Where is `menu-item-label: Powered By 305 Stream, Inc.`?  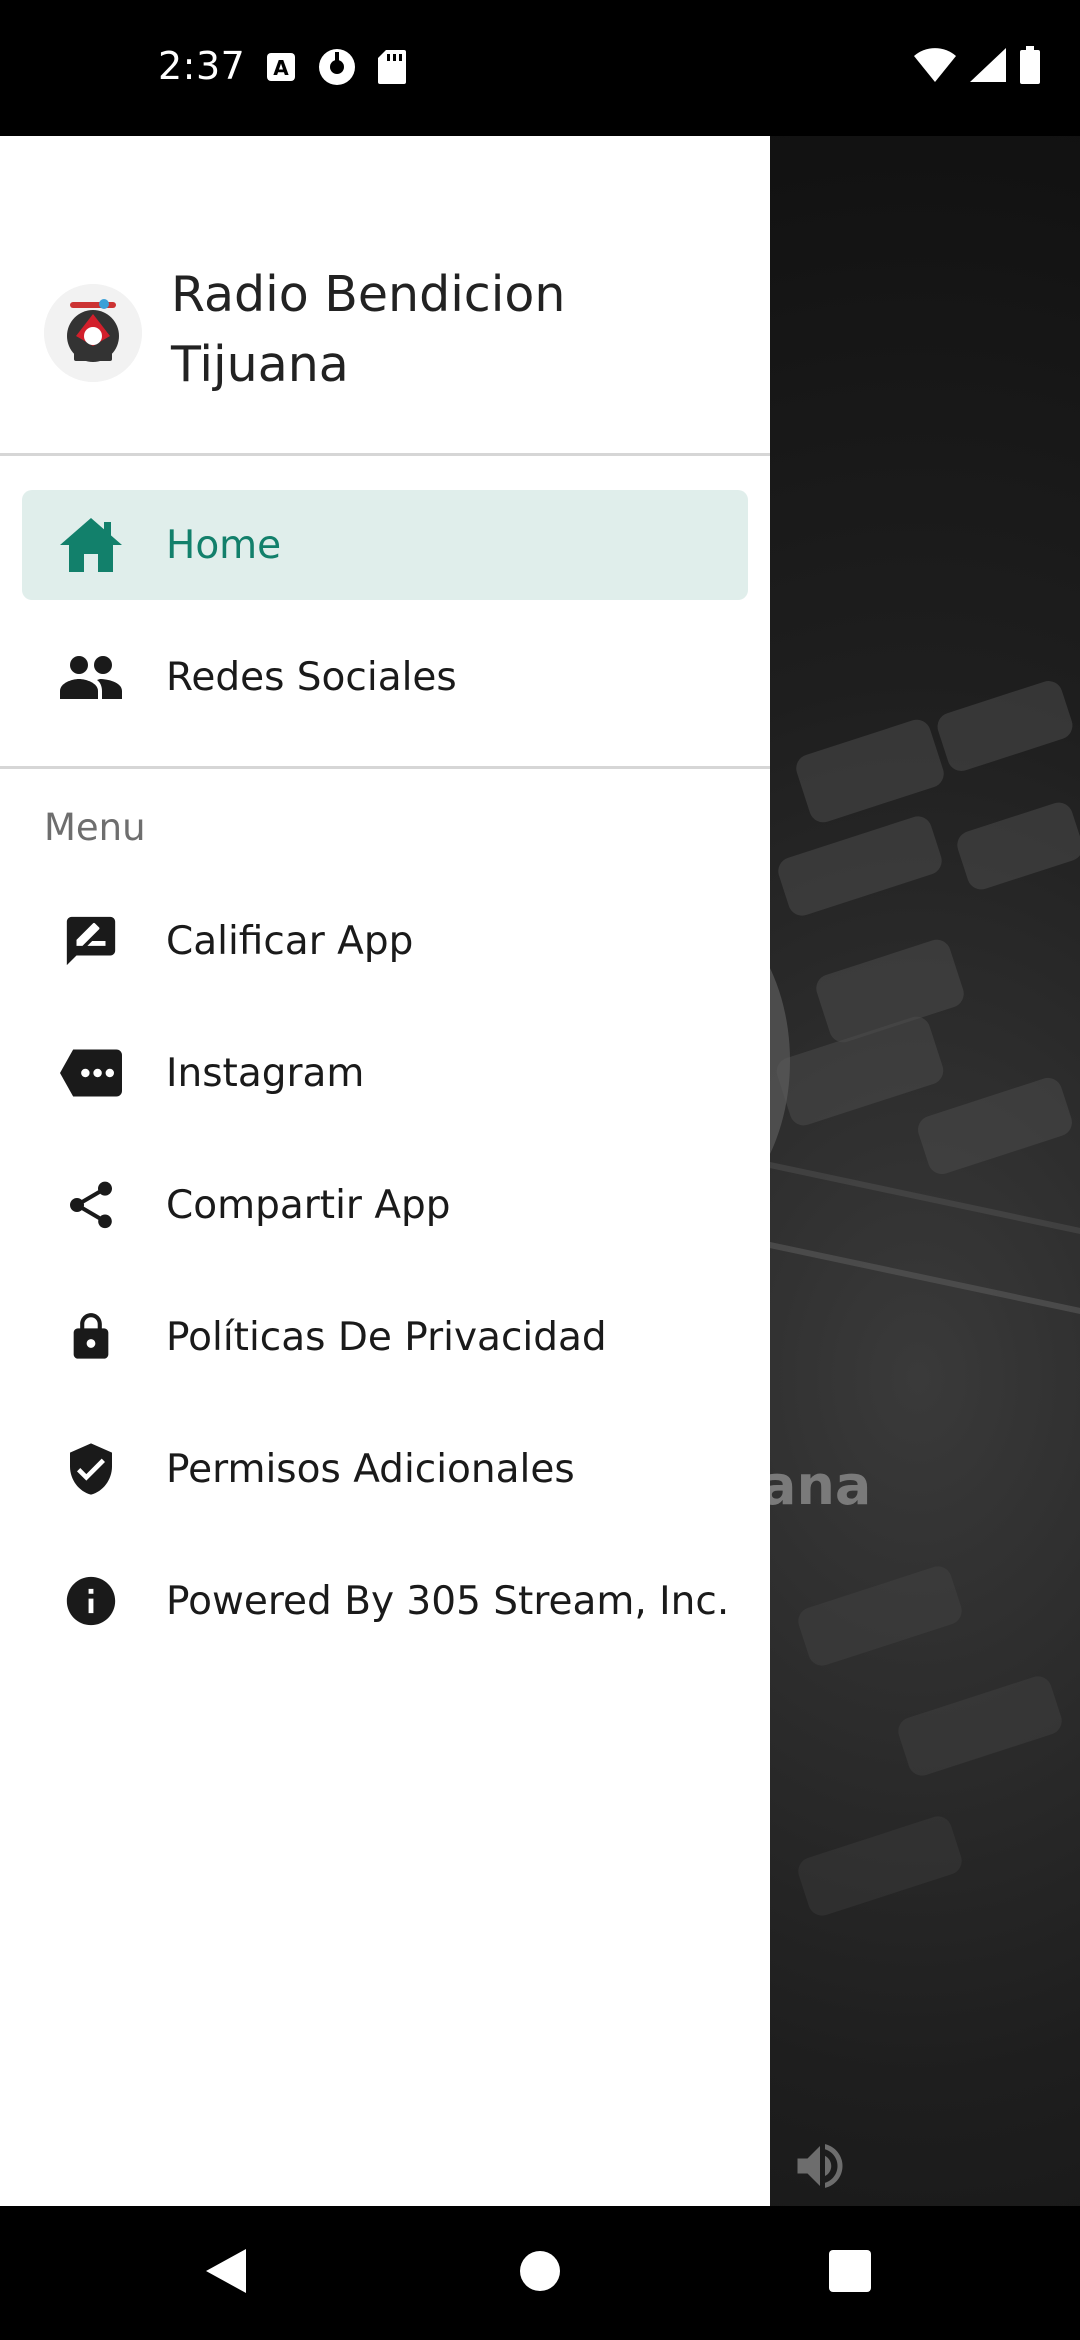 menu-item-label: Powered By 305 Stream, Inc. is located at coordinates (448, 1601).